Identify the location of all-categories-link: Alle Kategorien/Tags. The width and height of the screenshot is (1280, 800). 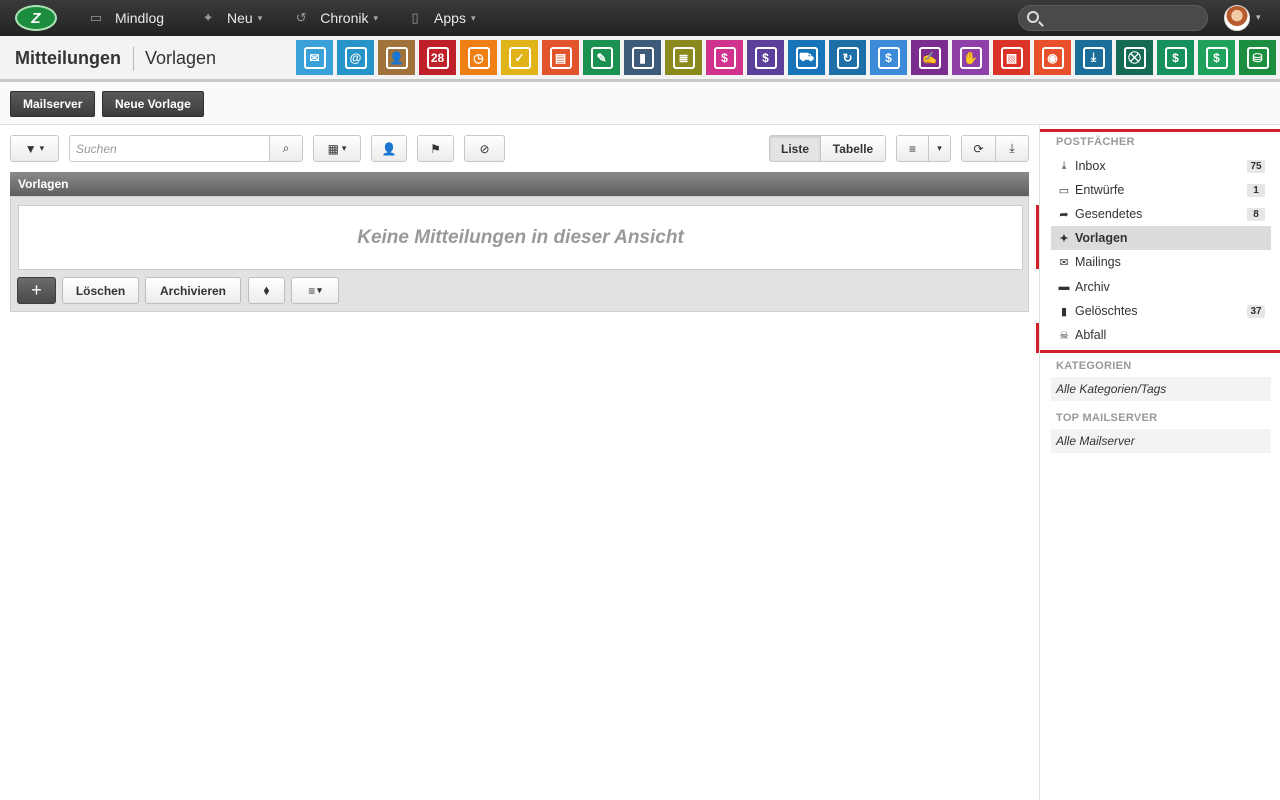
(1161, 389).